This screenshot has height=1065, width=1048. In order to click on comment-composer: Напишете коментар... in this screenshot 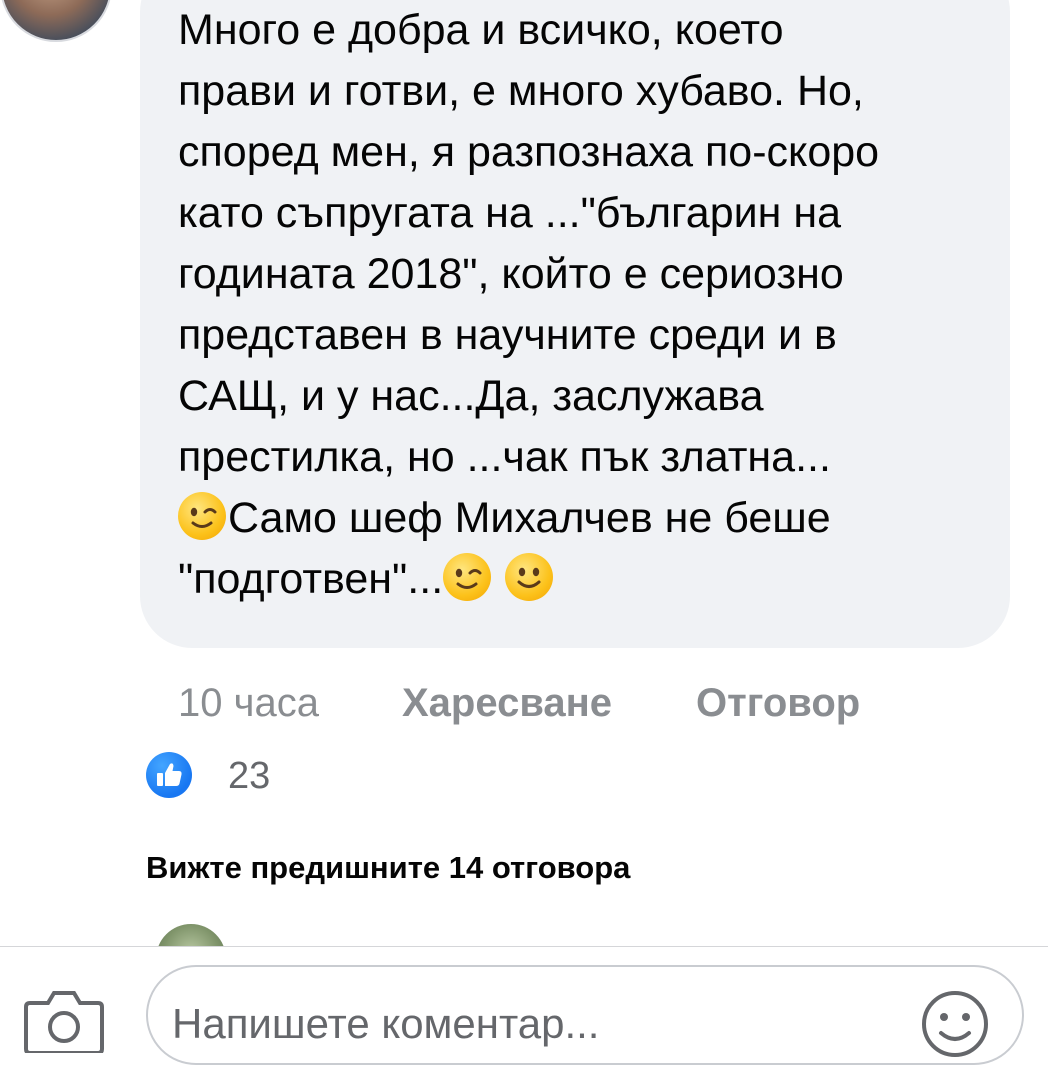, I will do `click(524, 1005)`.